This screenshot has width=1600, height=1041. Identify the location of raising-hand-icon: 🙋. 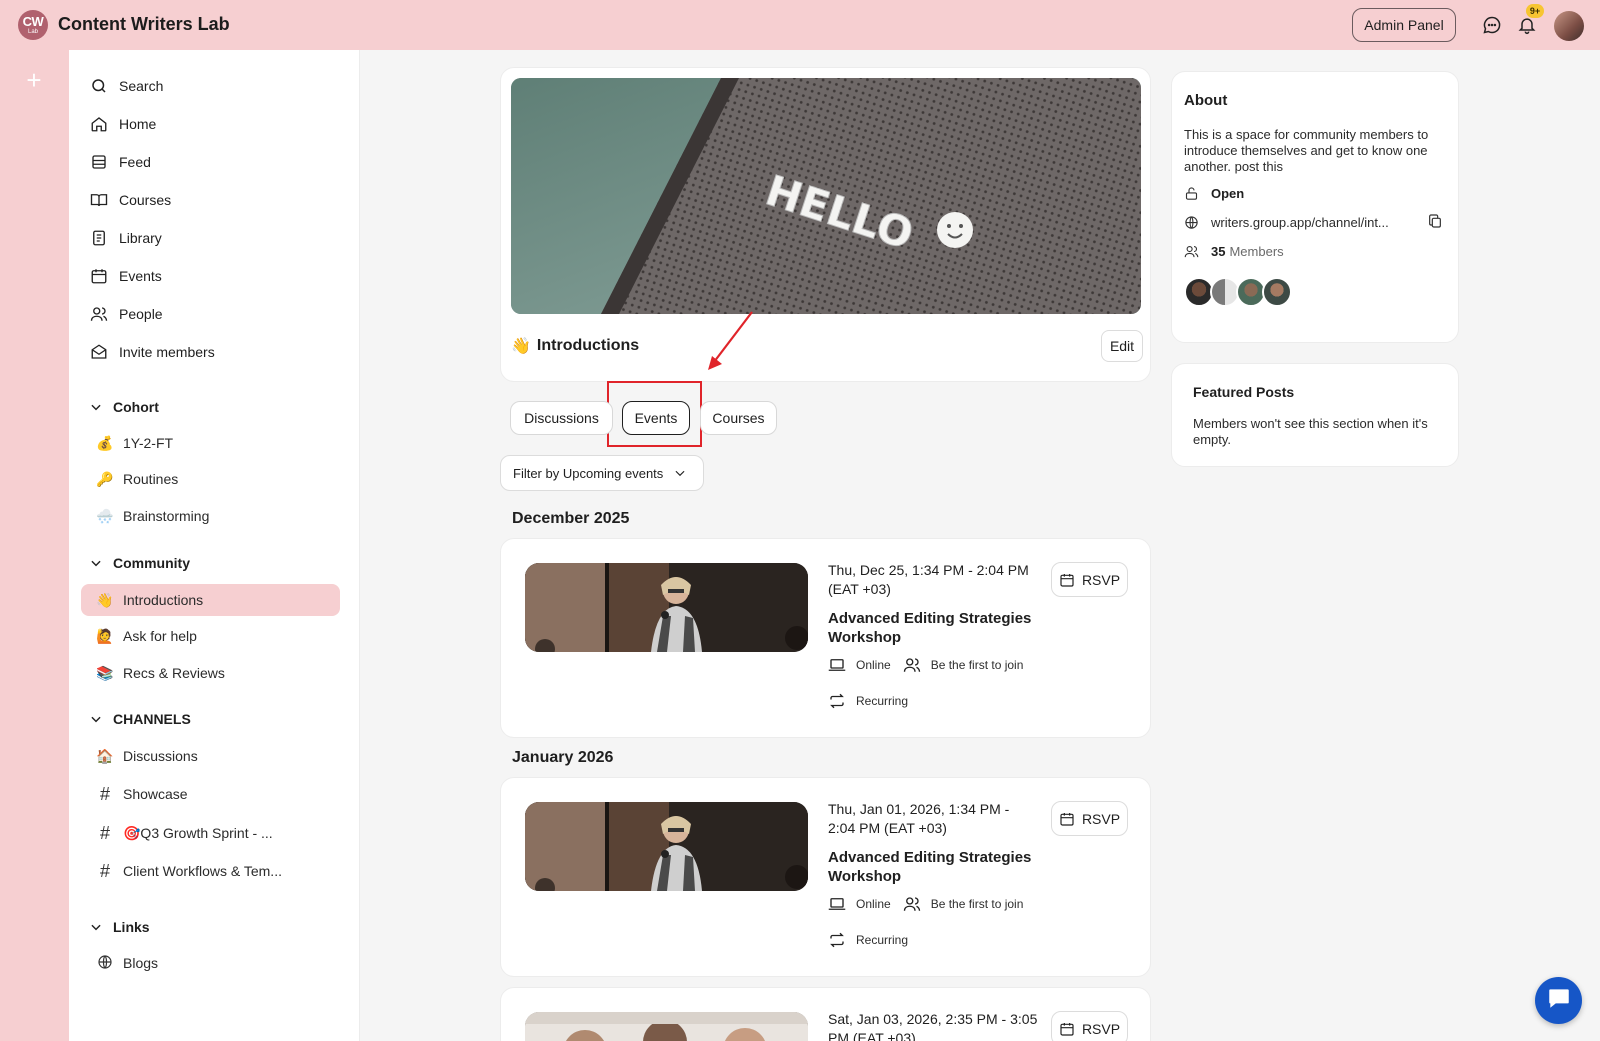
(105, 635).